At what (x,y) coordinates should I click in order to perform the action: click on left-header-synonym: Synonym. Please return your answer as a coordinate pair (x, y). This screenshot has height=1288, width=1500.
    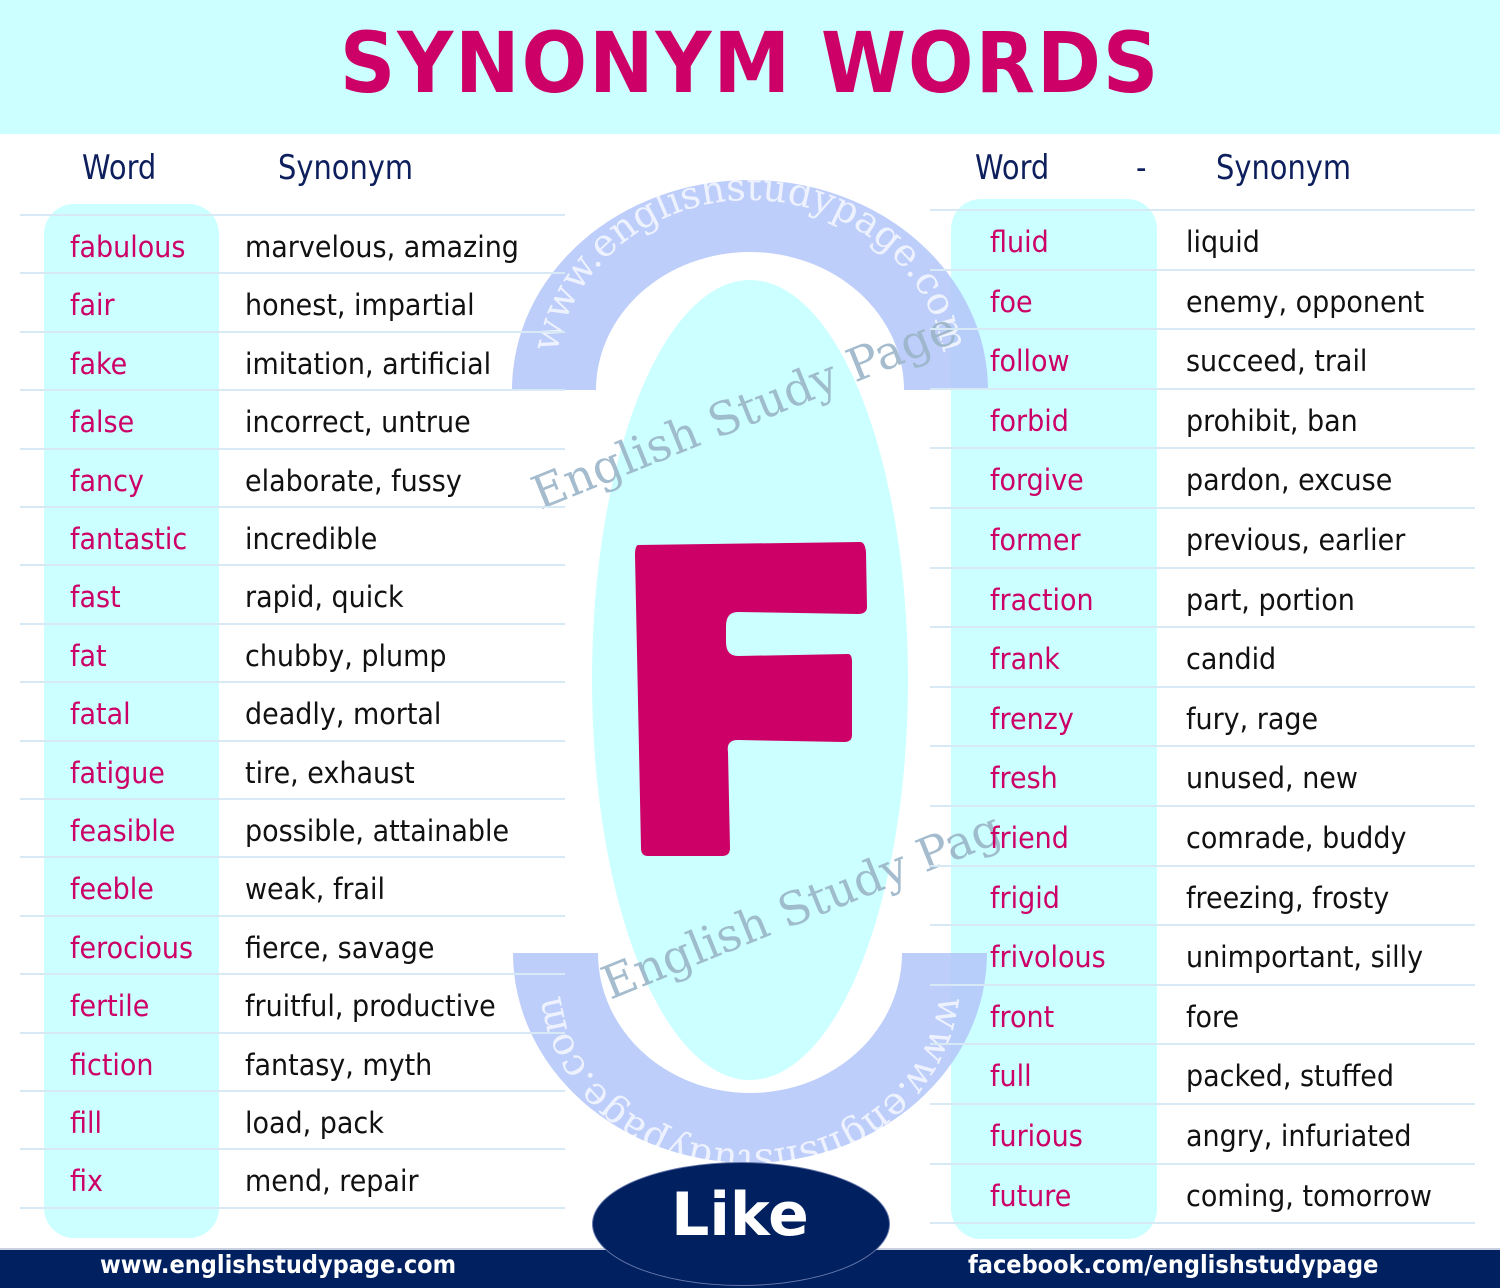
    Looking at the image, I should click on (346, 168).